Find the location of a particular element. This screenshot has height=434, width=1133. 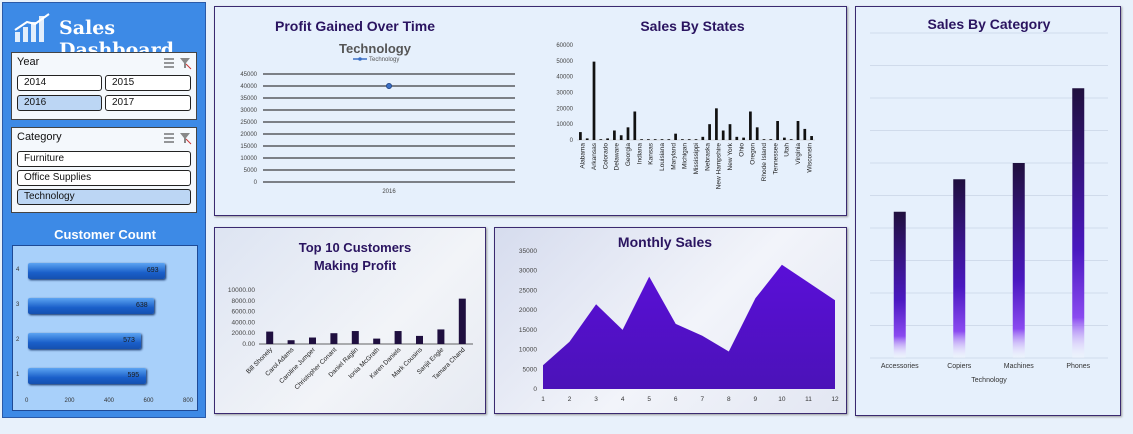

states-x-tick: Alabama is located at coordinates (583, 156).